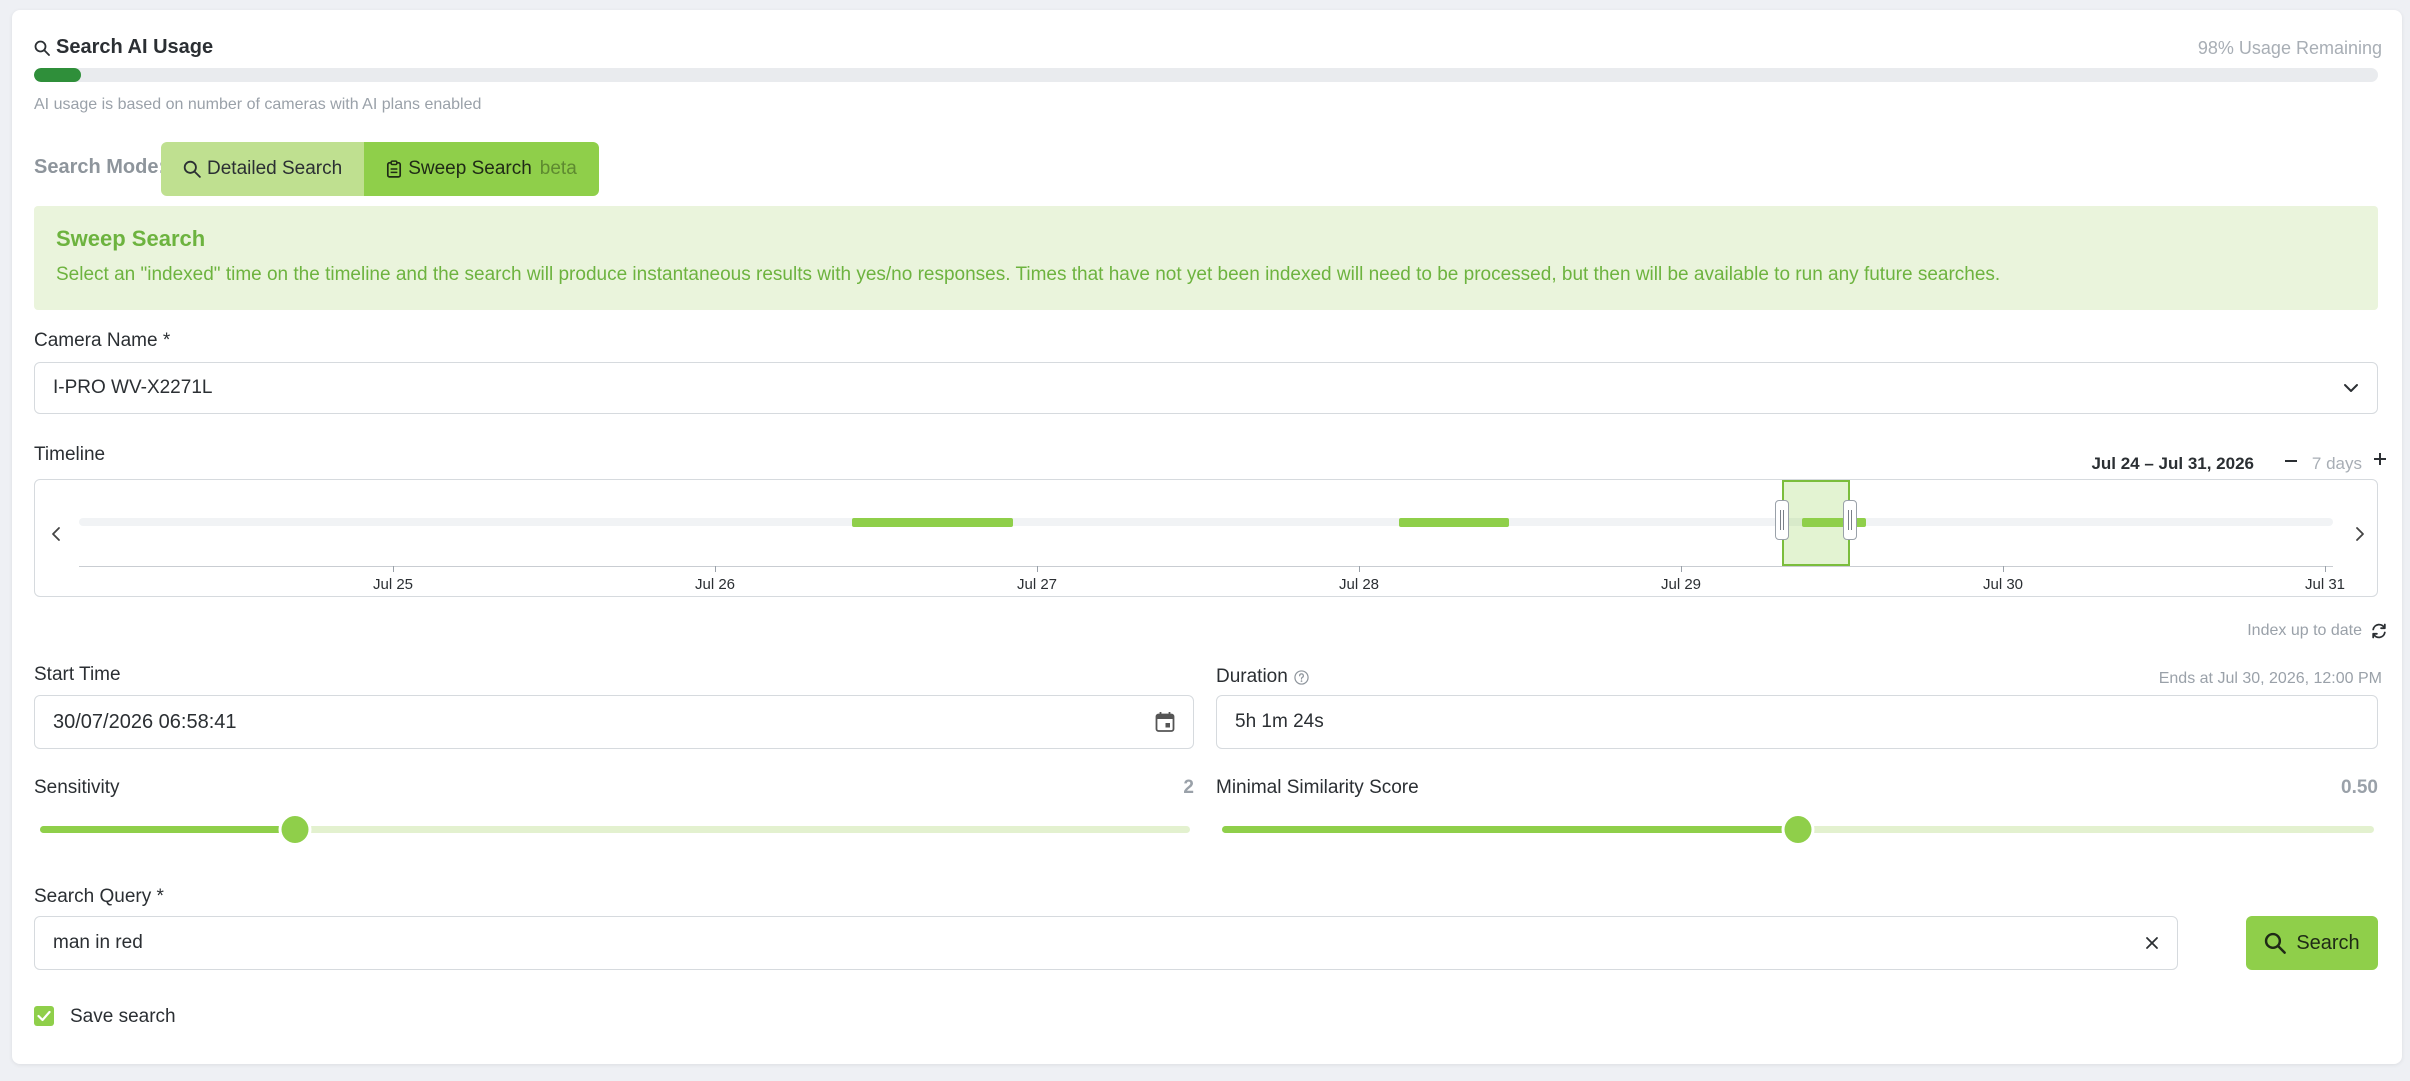  What do you see at coordinates (2380, 458) in the screenshot?
I see `zoom-in-button` at bounding box center [2380, 458].